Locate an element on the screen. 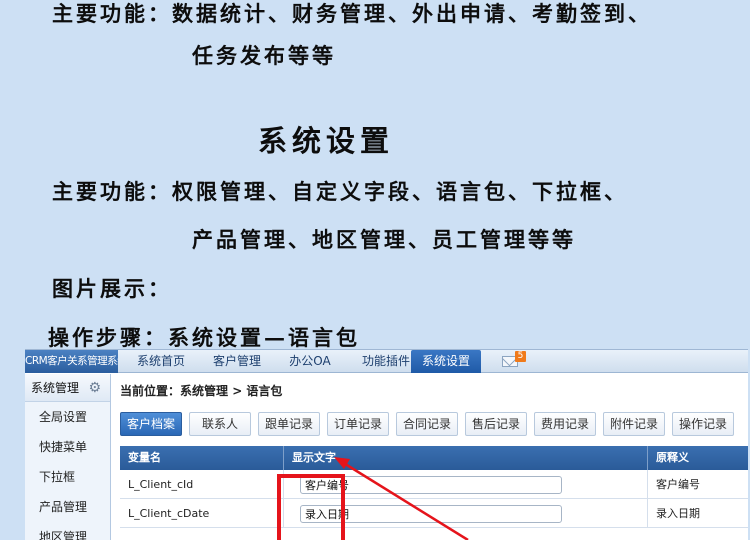 Image resolution: width=750 pixels, height=540 pixels. mail-count-badge: 5 is located at coordinates (520, 356).